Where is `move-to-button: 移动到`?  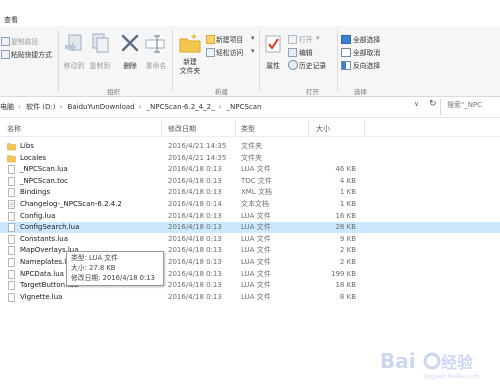
move-to-button: 移动到 is located at coordinates (74, 51).